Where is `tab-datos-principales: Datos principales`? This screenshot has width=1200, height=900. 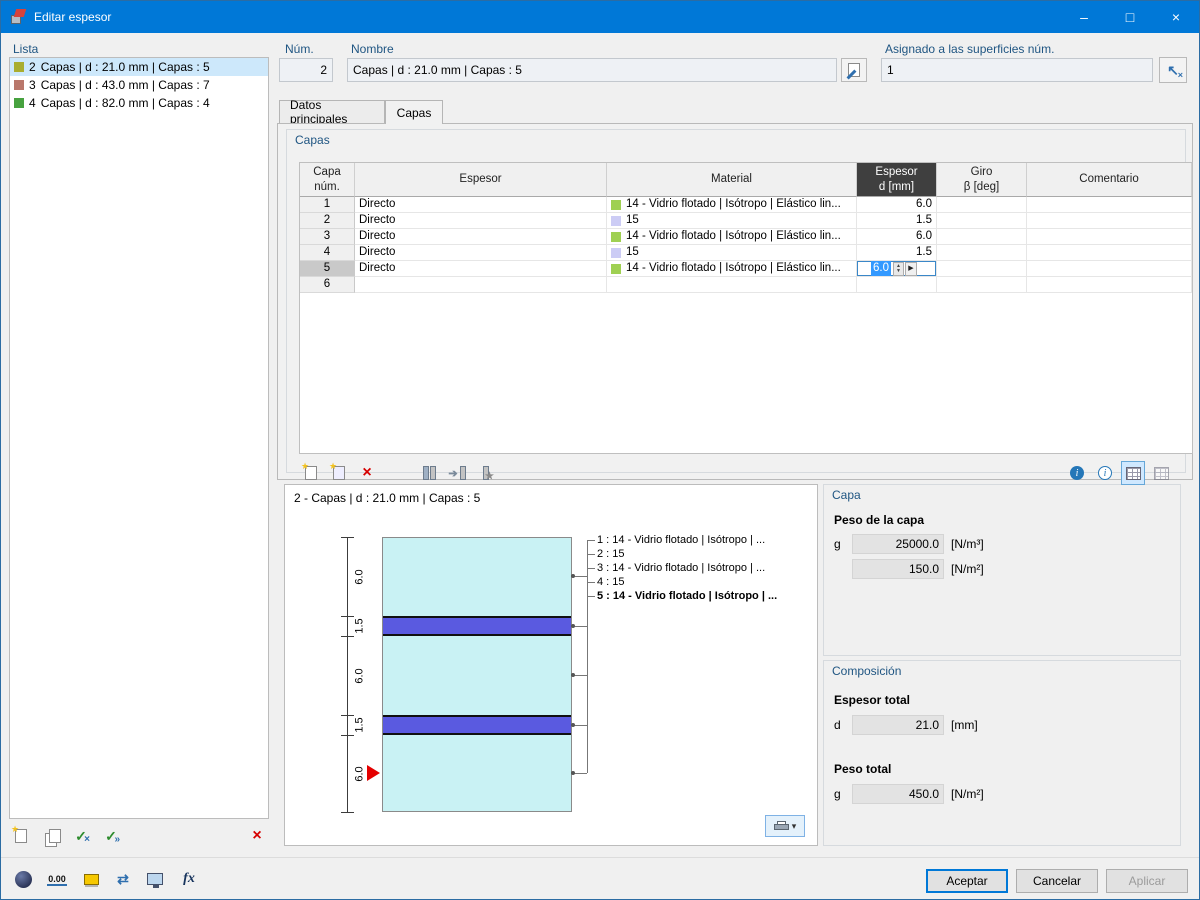 tab-datos-principales: Datos principales is located at coordinates (332, 112).